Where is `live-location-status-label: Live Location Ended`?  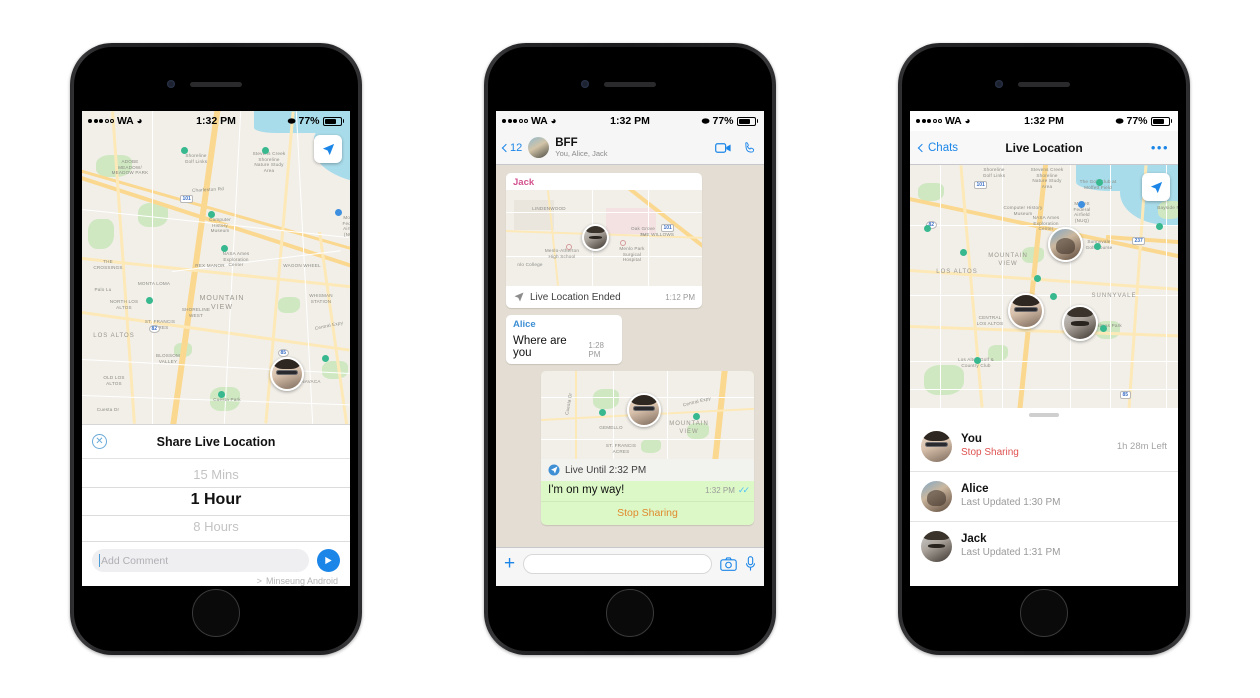
live-location-status-label: Live Location Ended is located at coordinates (575, 297).